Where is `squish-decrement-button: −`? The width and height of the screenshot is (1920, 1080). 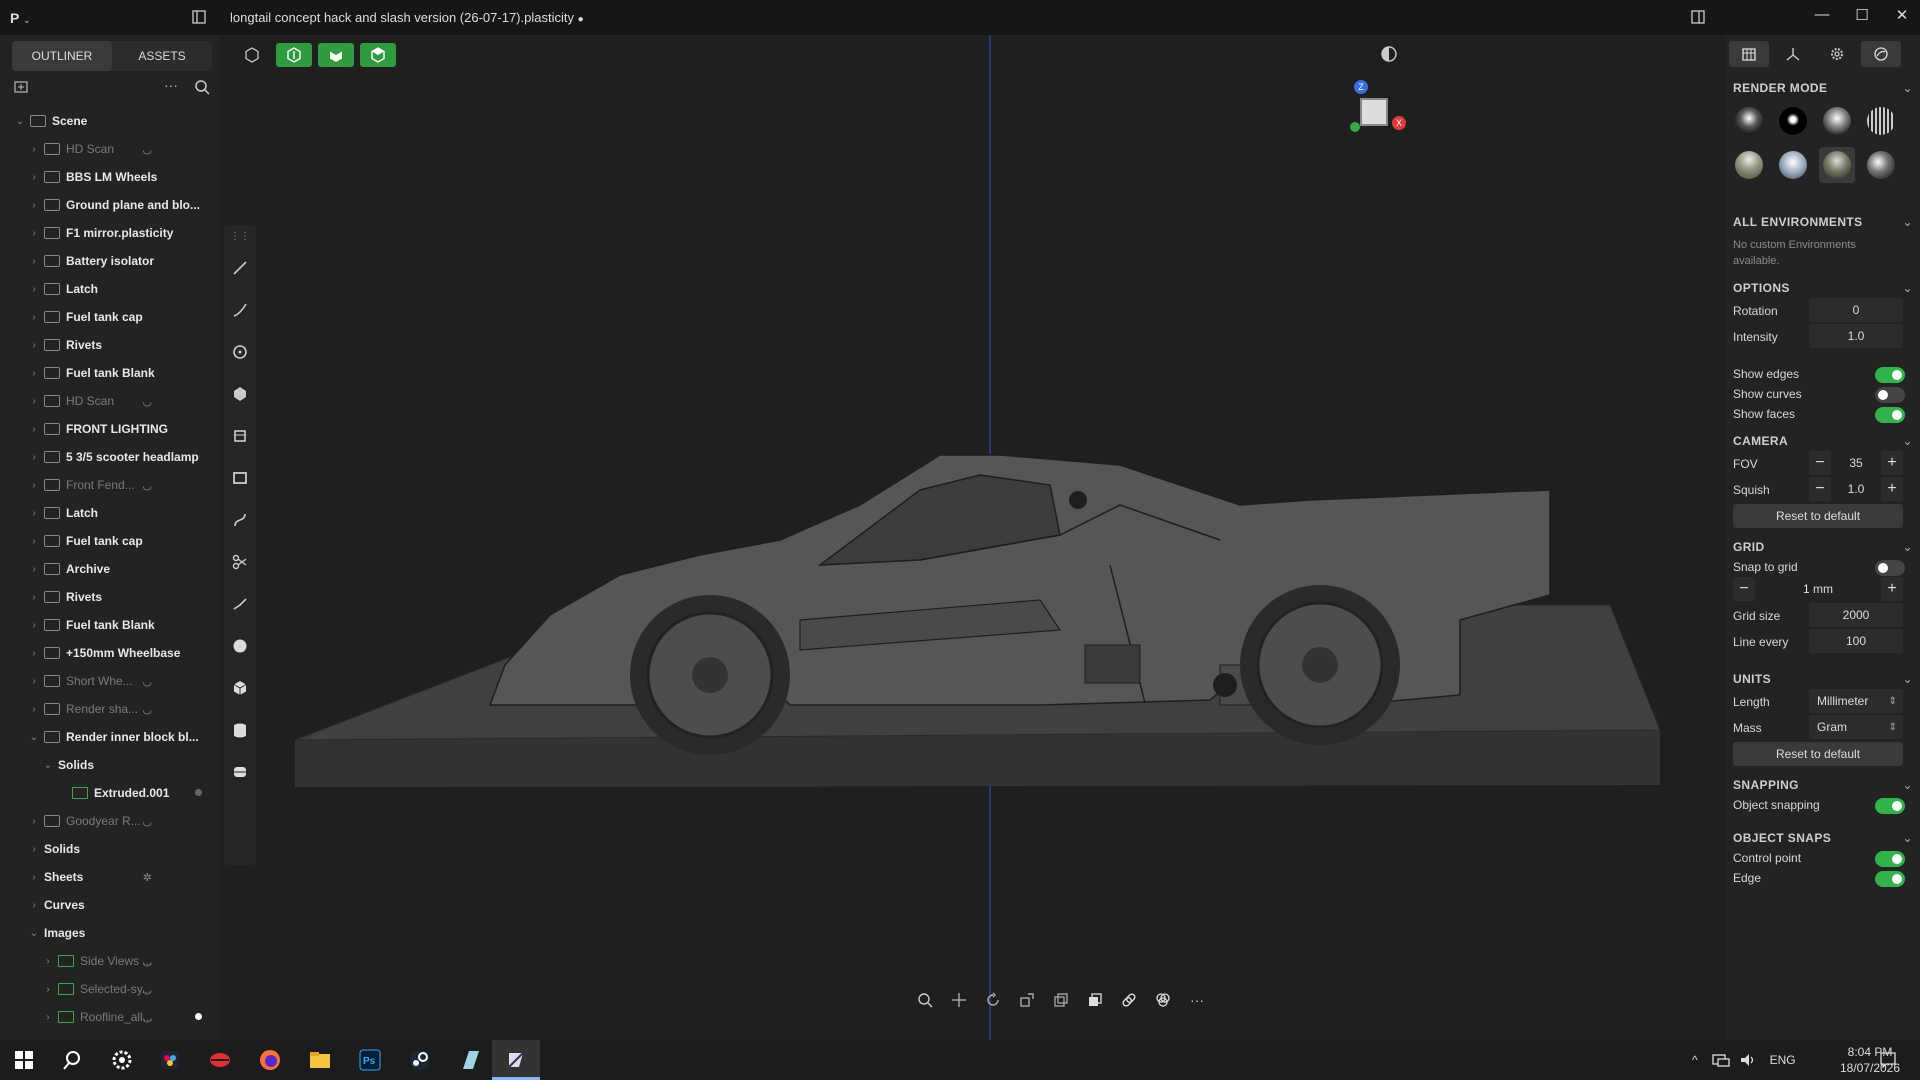 squish-decrement-button: − is located at coordinates (1820, 489).